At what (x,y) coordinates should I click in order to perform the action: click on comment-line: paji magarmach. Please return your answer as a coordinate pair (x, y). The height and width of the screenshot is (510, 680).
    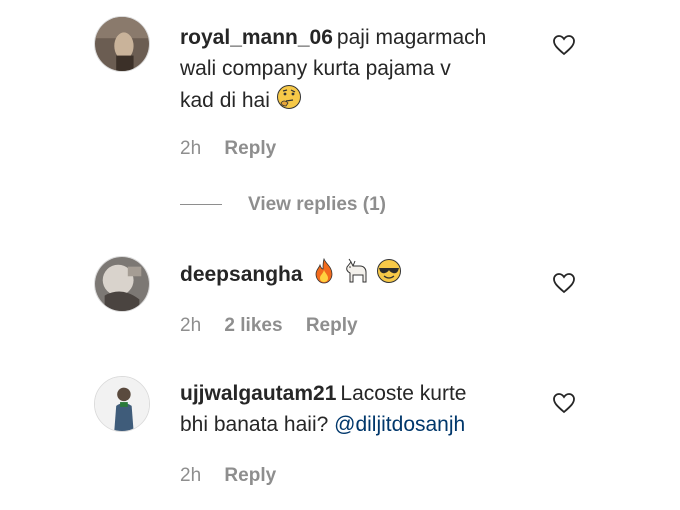
    Looking at the image, I should click on (411, 37).